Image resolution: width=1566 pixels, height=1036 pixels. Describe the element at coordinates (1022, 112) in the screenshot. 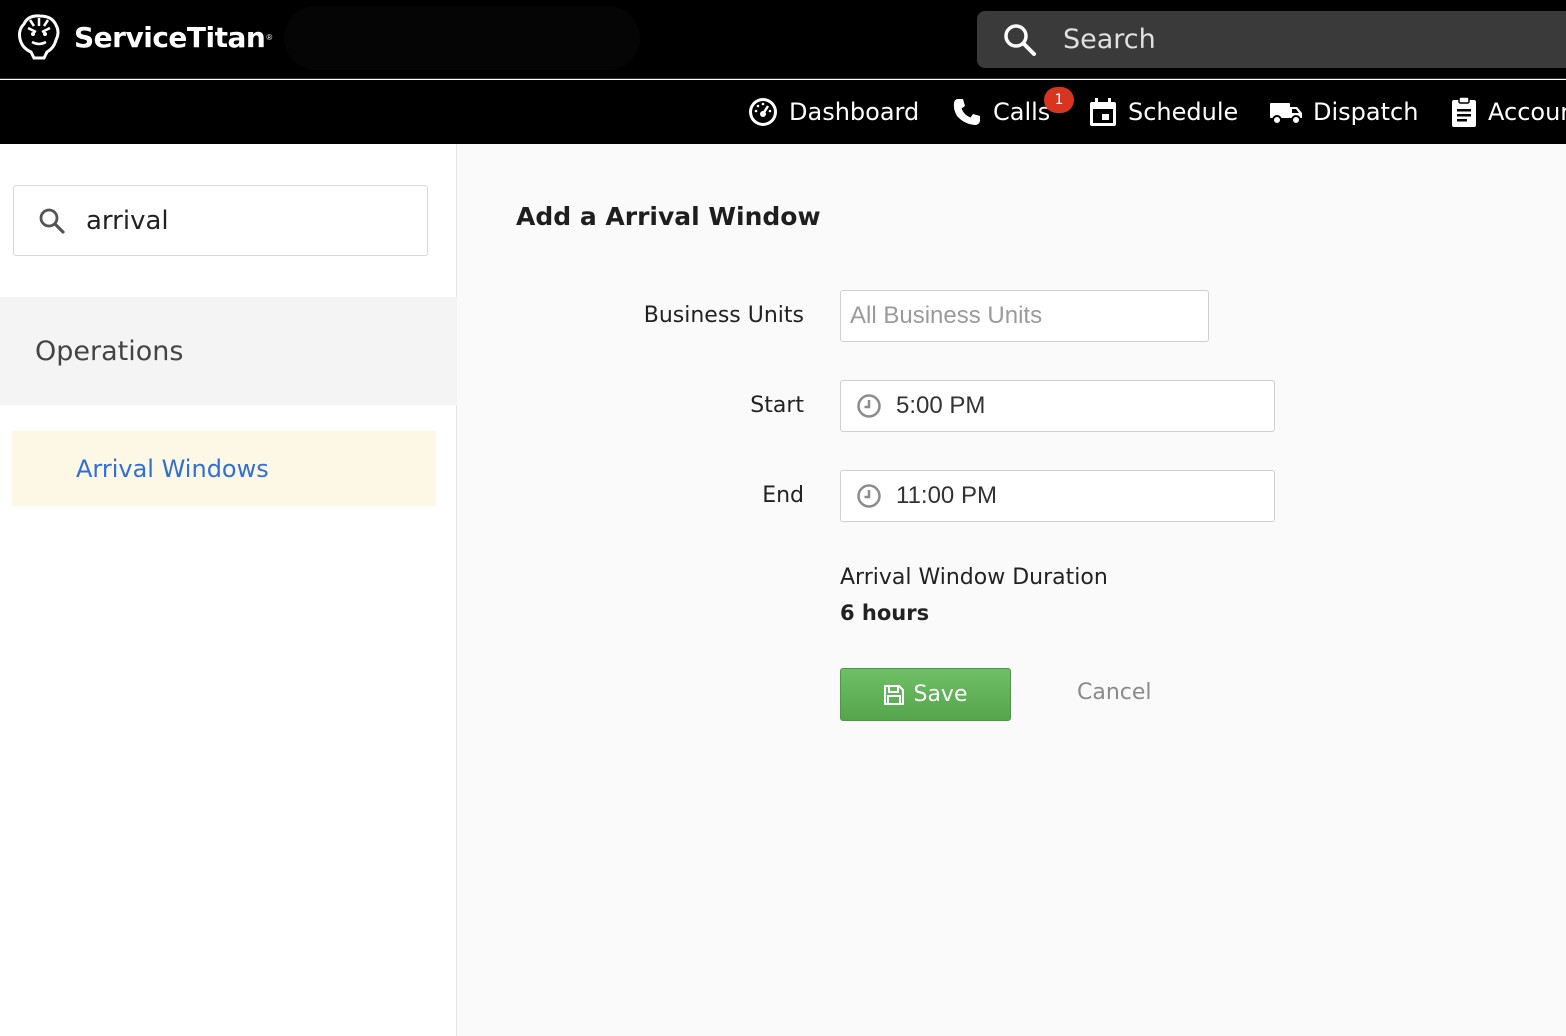

I see `nav-calls-label: Calls` at that location.